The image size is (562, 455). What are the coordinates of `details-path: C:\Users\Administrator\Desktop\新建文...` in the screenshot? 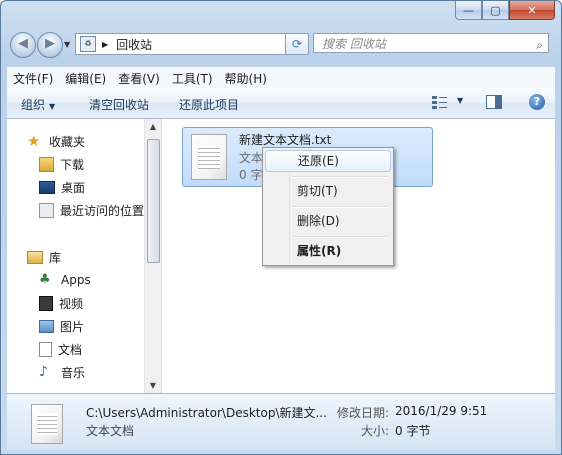 It's located at (206, 413).